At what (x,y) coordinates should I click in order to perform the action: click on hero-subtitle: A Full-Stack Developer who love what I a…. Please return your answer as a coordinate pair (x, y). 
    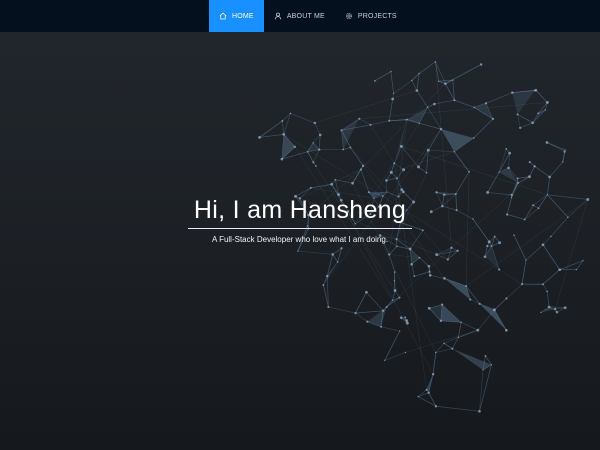
    Looking at the image, I should click on (300, 239).